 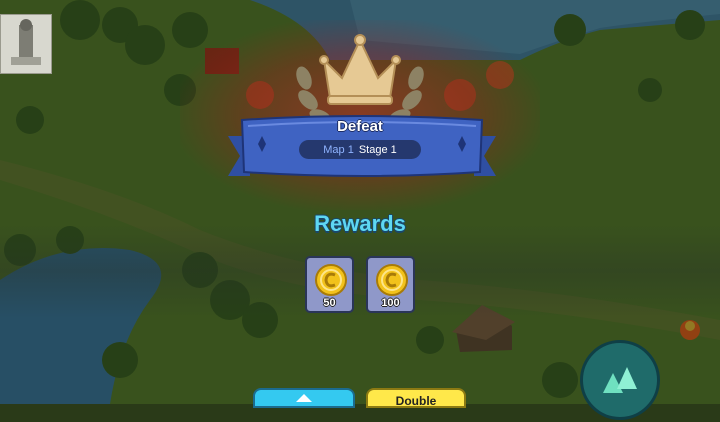 I want to click on home-button, so click(x=304, y=398).